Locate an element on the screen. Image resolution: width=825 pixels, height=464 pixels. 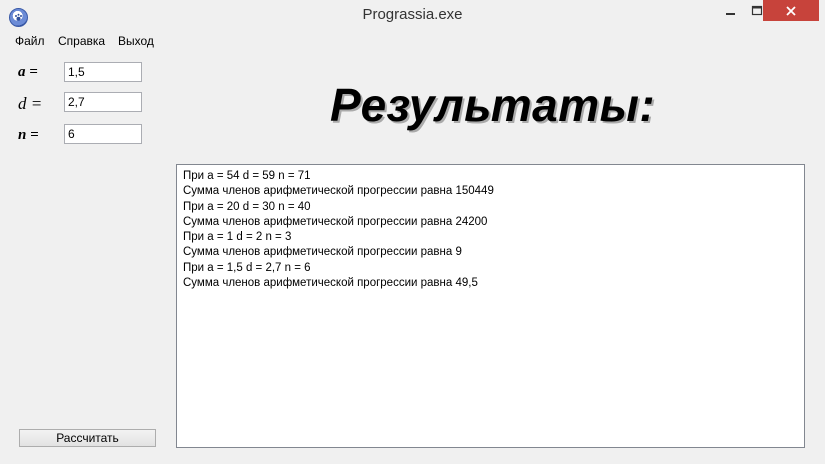
minimize-icon is located at coordinates (730, 14).